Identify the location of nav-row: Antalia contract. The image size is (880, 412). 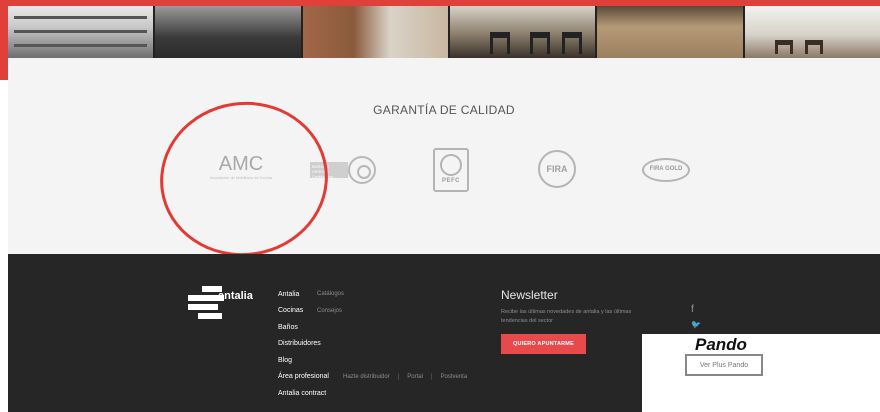
(372, 393).